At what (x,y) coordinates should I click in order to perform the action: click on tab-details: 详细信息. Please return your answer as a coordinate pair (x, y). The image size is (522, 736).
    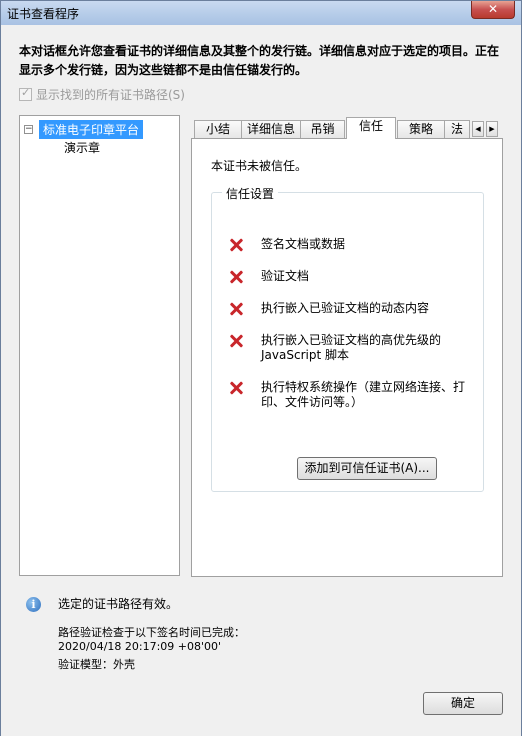
    Looking at the image, I should click on (271, 129).